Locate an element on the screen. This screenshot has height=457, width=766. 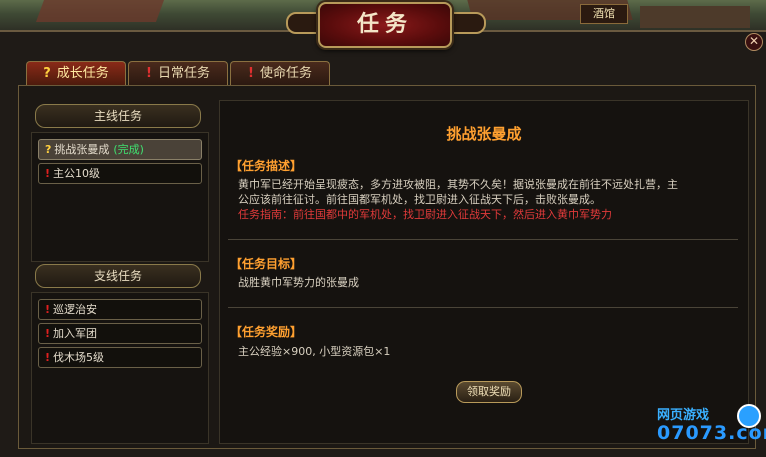
tab-growth-quests: ? 成长任务 is located at coordinates (76, 73).